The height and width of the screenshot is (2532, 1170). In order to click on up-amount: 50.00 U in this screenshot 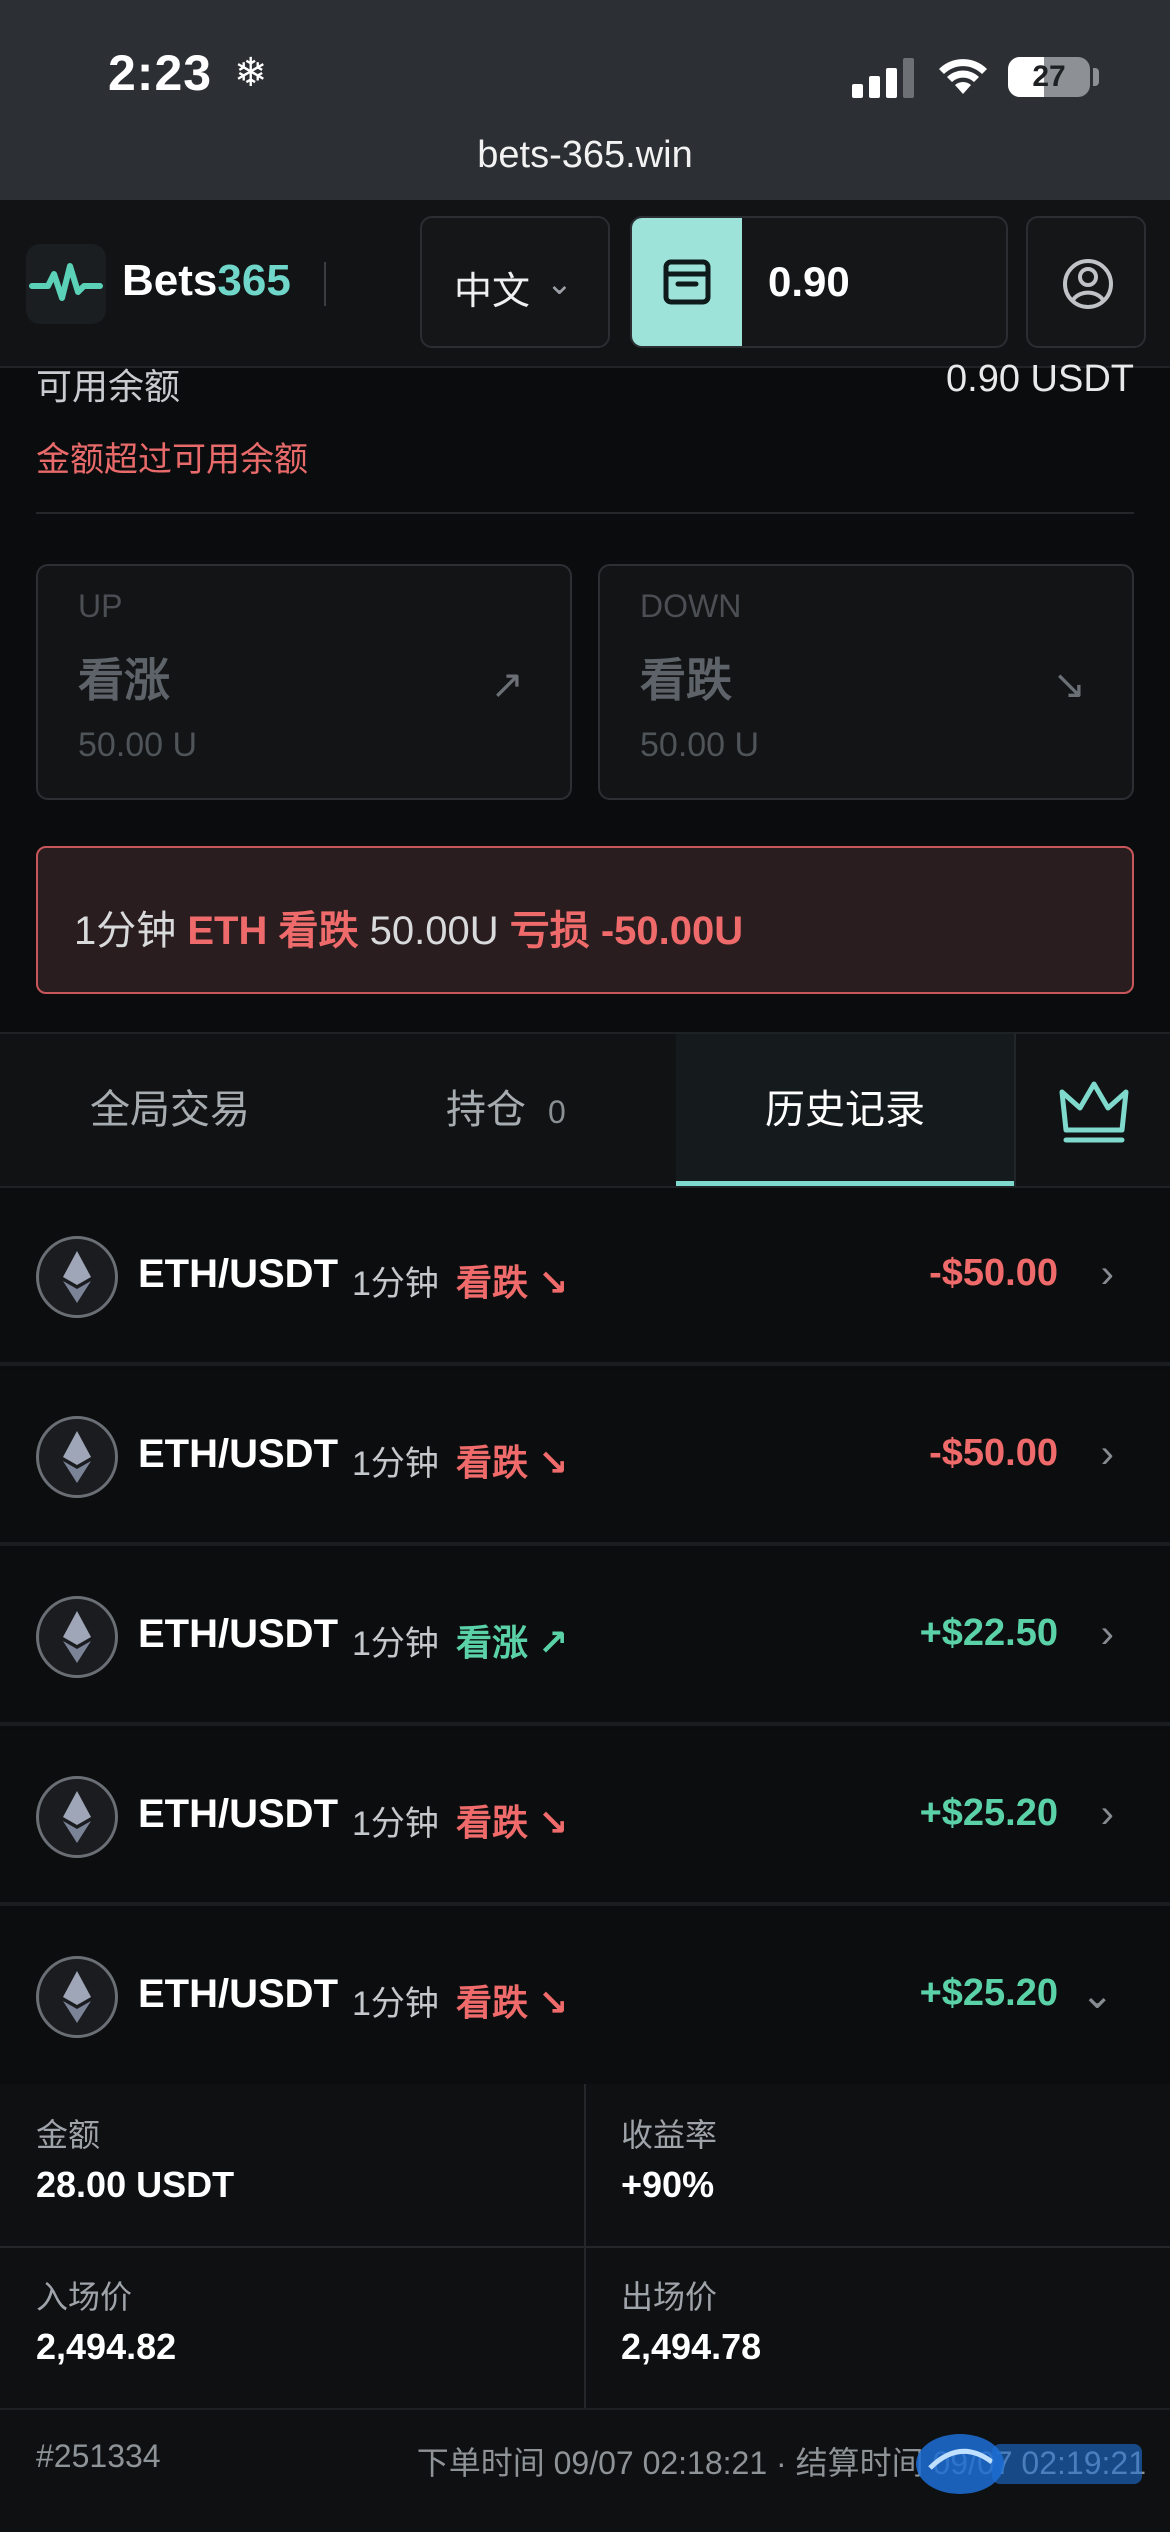, I will do `click(138, 745)`.